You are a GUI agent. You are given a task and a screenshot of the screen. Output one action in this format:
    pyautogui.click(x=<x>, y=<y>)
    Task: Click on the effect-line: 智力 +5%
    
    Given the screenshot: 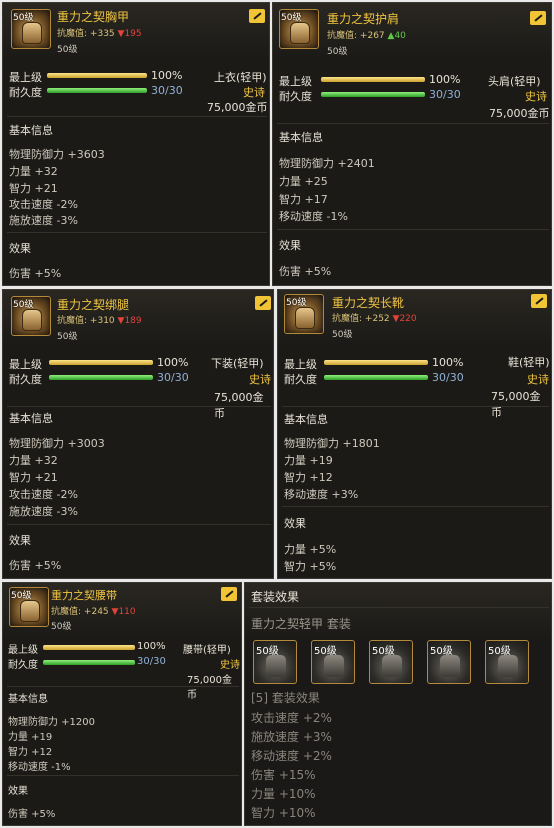 What is the action you would take?
    pyautogui.click(x=310, y=566)
    